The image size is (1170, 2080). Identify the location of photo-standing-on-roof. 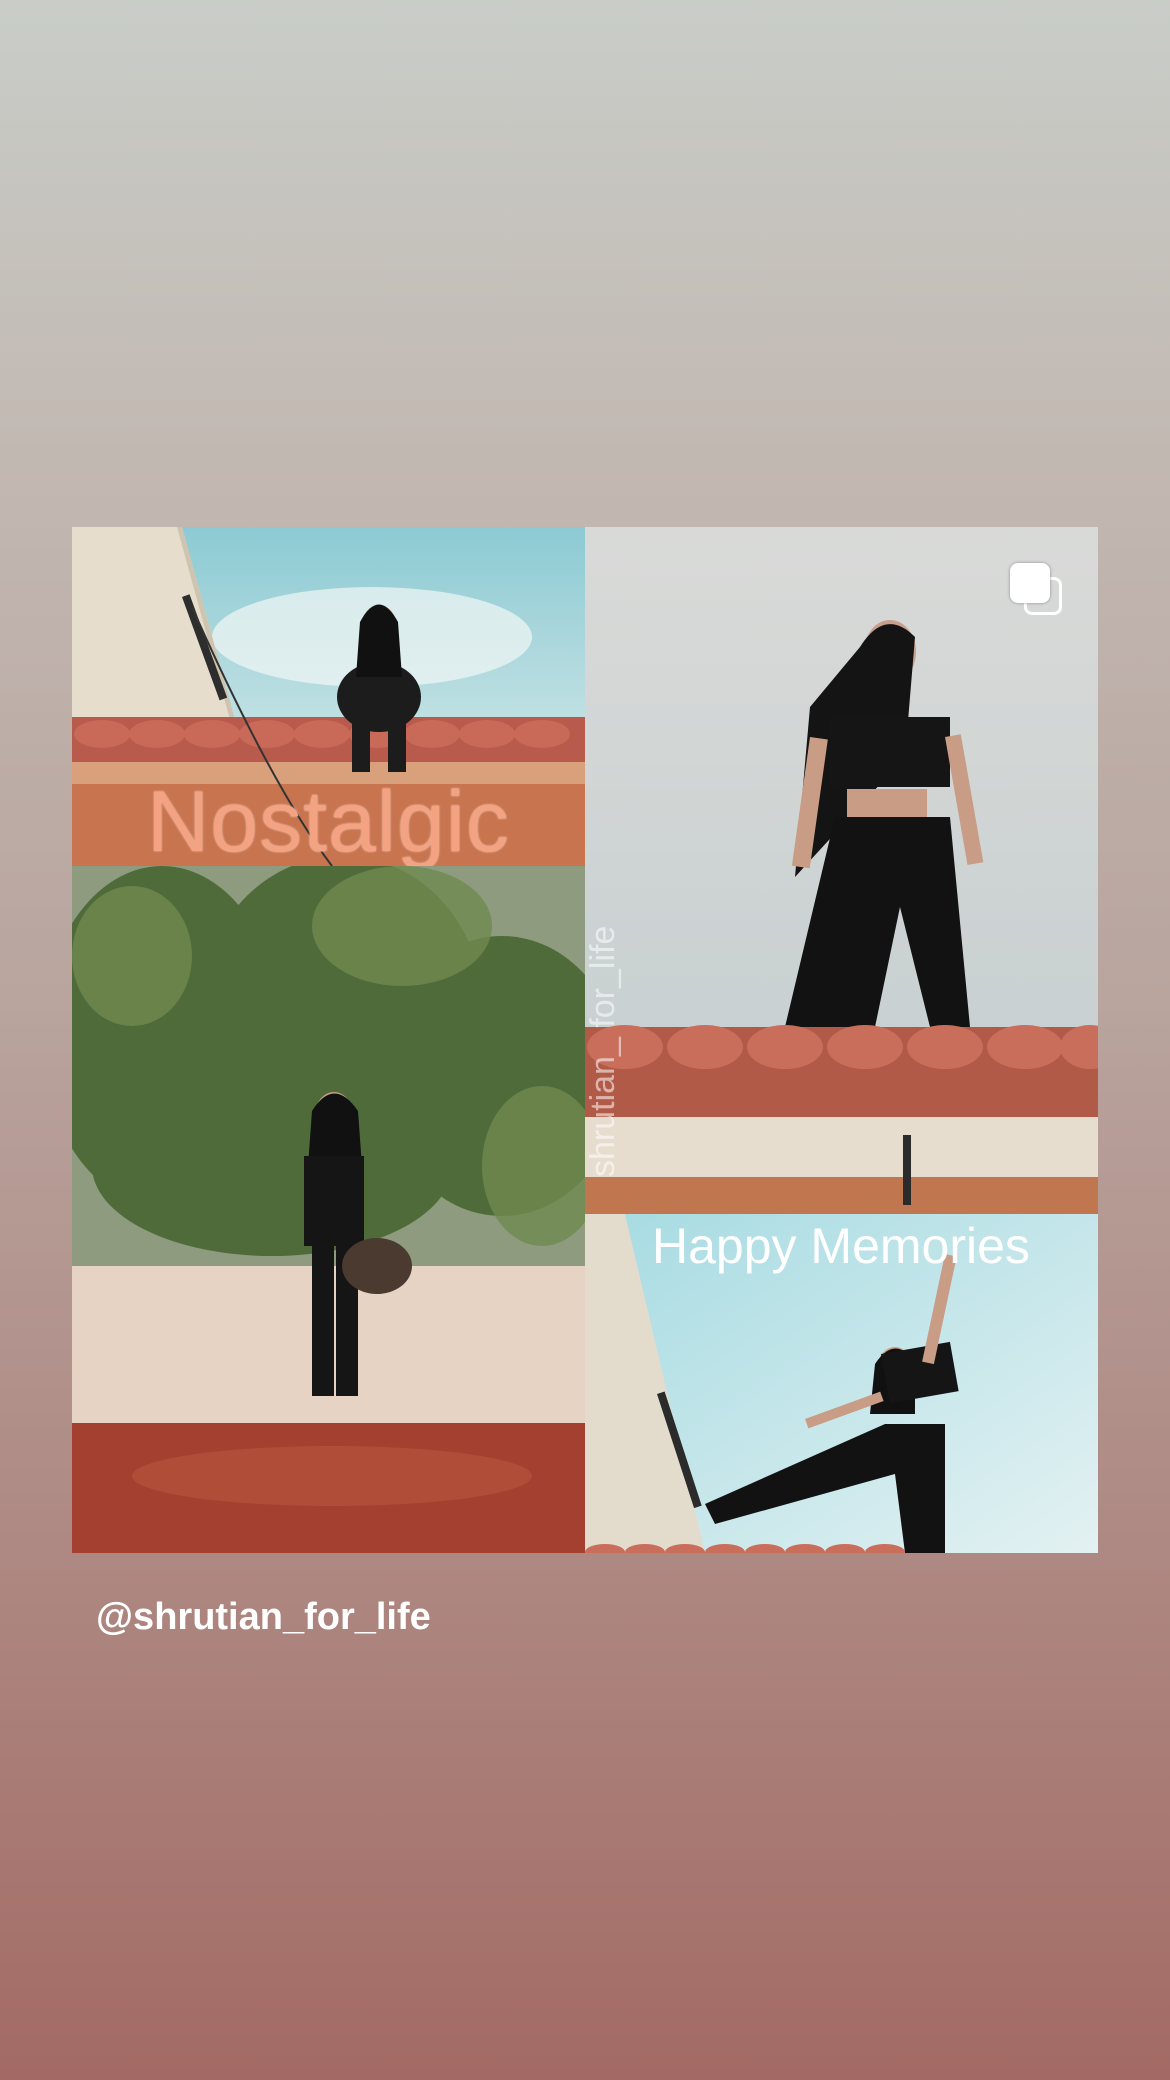
(841, 870).